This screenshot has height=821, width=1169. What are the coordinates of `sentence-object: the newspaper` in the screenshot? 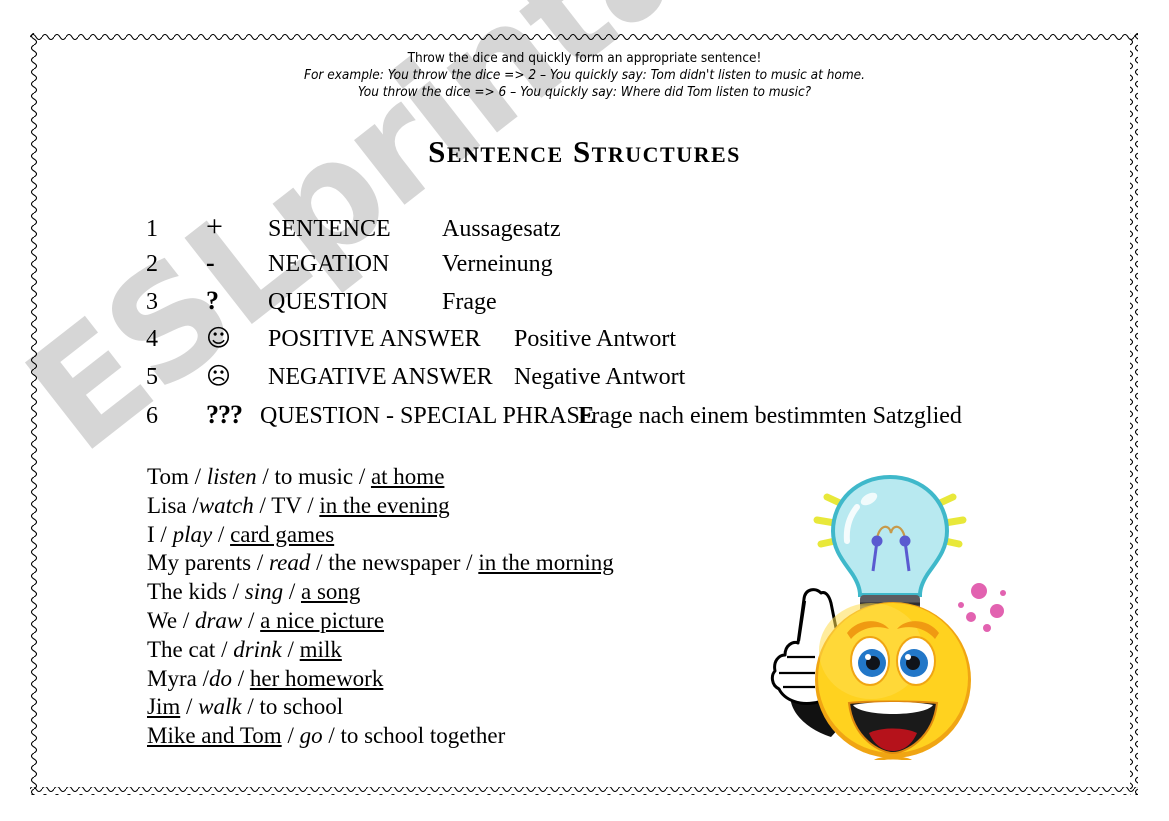 It's located at (394, 563).